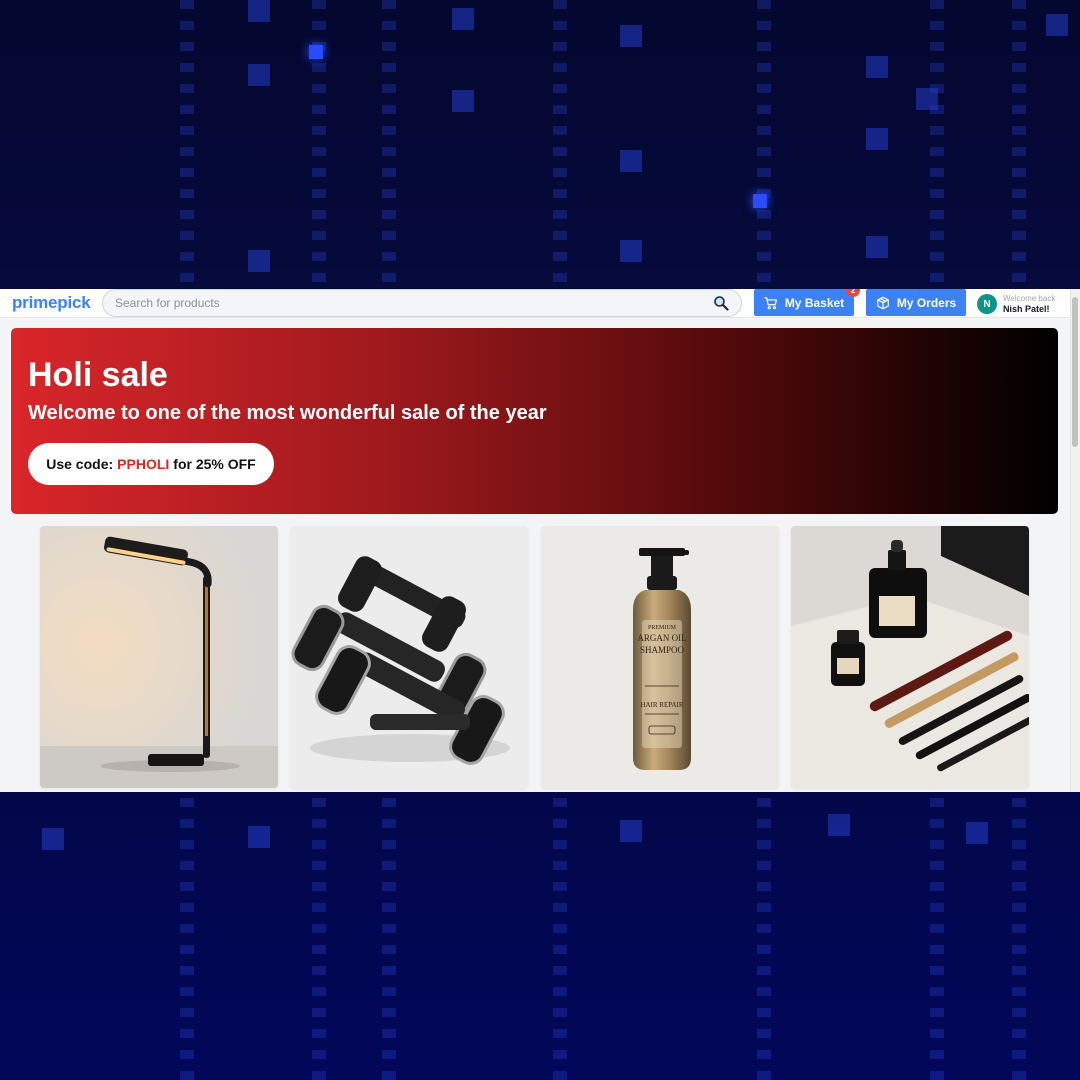 The image size is (1080, 1080). Describe the element at coordinates (1029, 298) in the screenshot. I see `welcome-label: Welcome back` at that location.